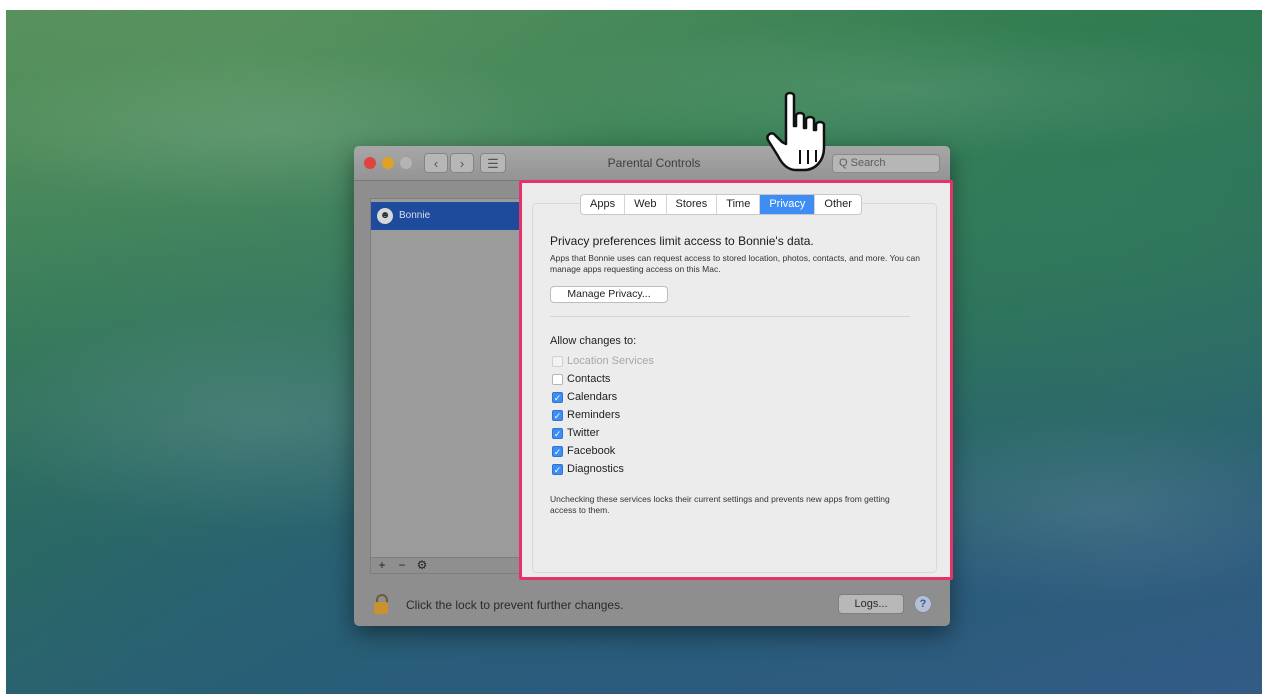  Describe the element at coordinates (557, 451) in the screenshot. I see `facebook-checkbox: ✓` at that location.